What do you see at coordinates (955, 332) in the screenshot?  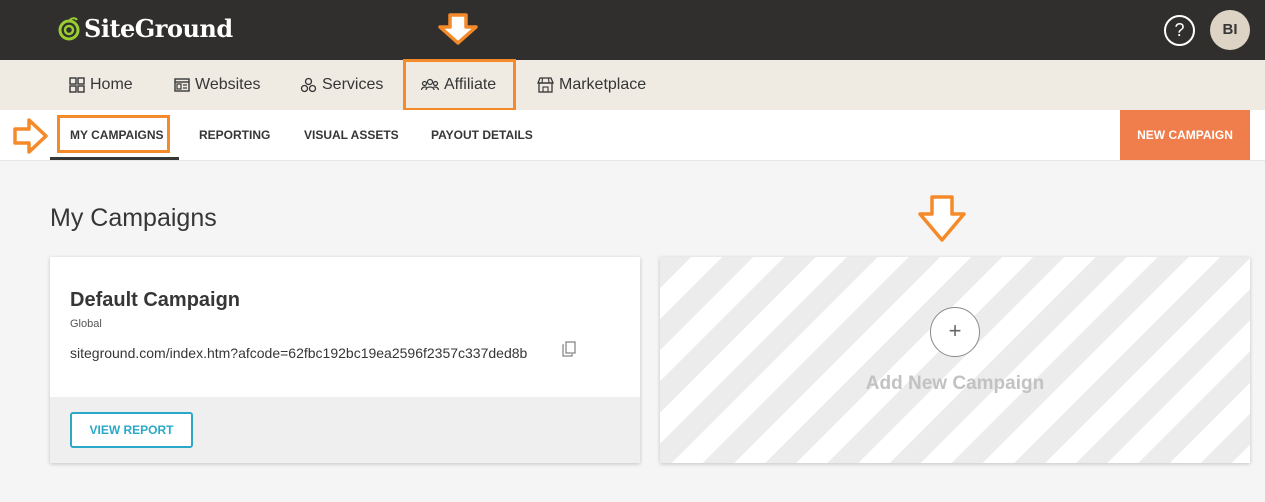 I see `plus-icon: +` at bounding box center [955, 332].